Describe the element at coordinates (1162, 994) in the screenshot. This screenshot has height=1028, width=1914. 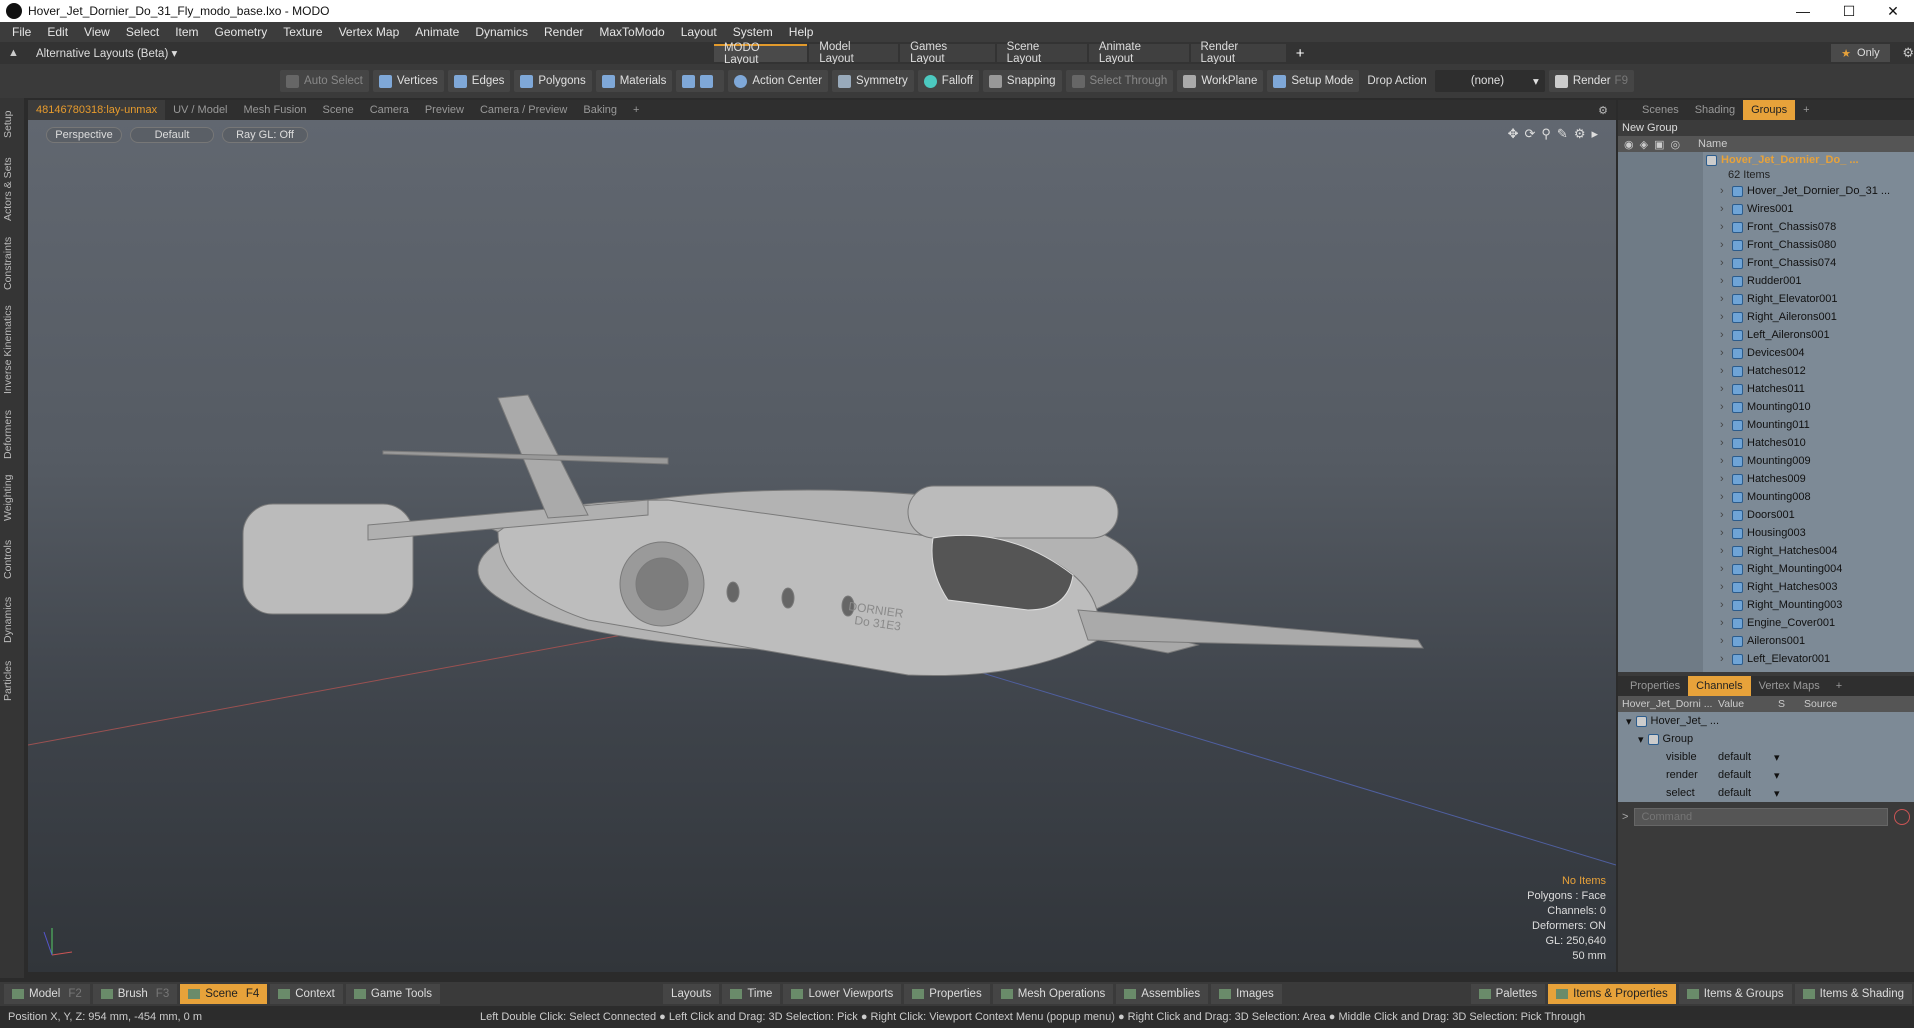
I see `assemblies-button: Assemblies` at that location.